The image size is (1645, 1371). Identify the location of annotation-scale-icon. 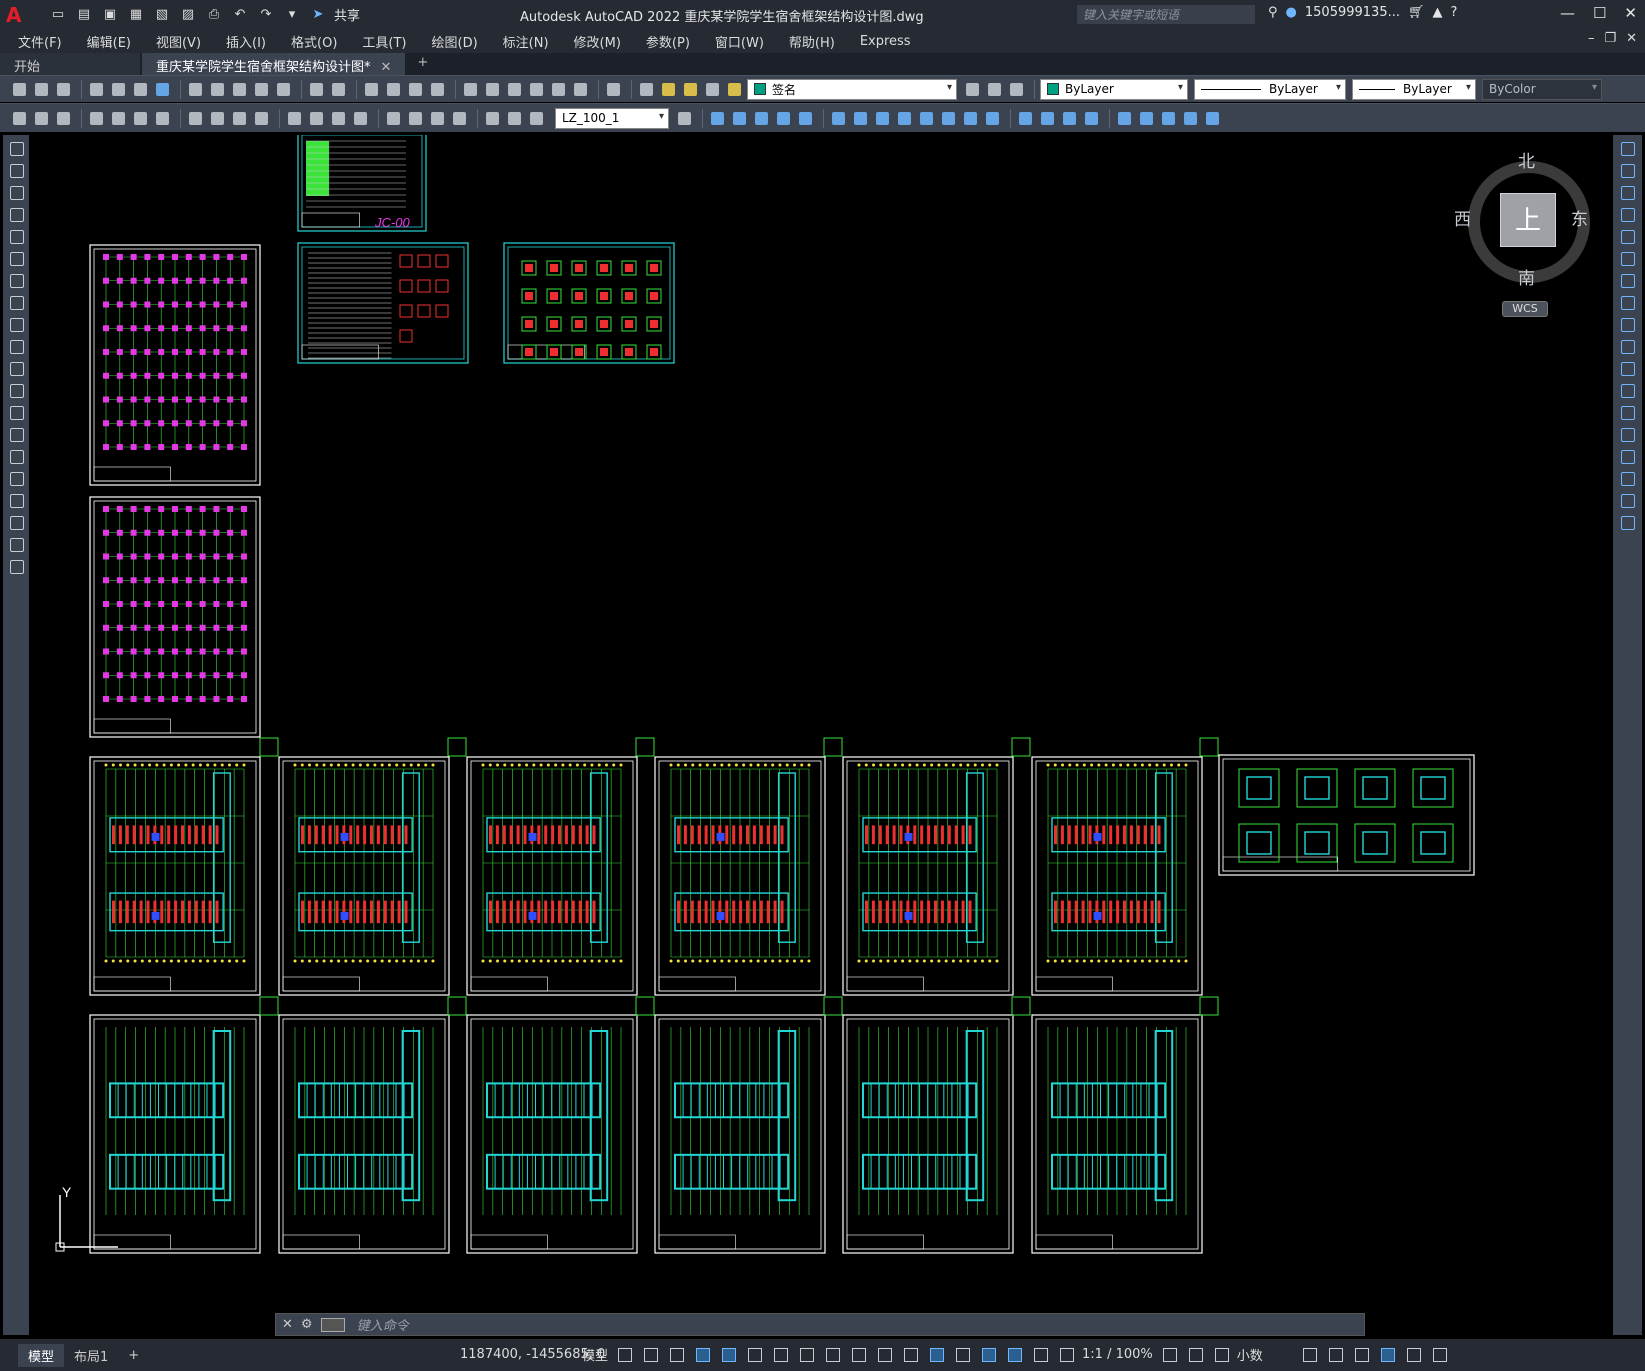
(1066, 1354).